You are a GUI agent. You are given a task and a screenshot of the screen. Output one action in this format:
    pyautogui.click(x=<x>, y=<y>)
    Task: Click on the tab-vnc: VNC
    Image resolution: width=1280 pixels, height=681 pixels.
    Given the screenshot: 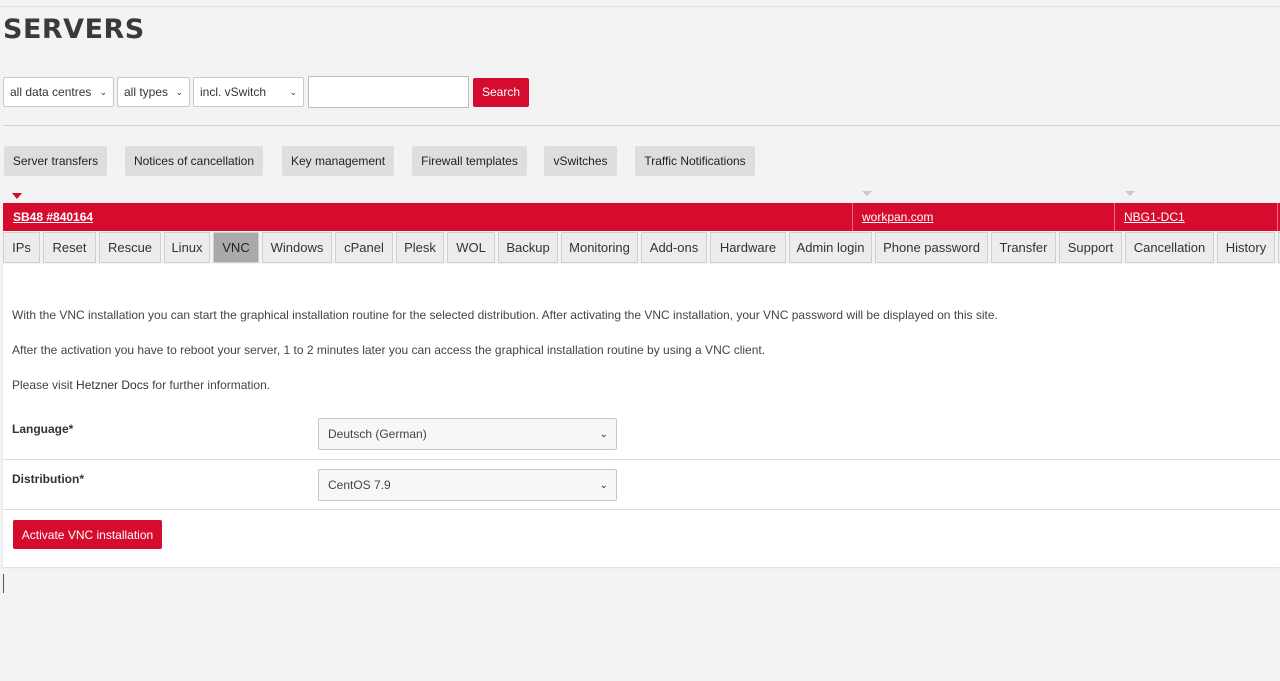 What is the action you would take?
    pyautogui.click(x=236, y=247)
    